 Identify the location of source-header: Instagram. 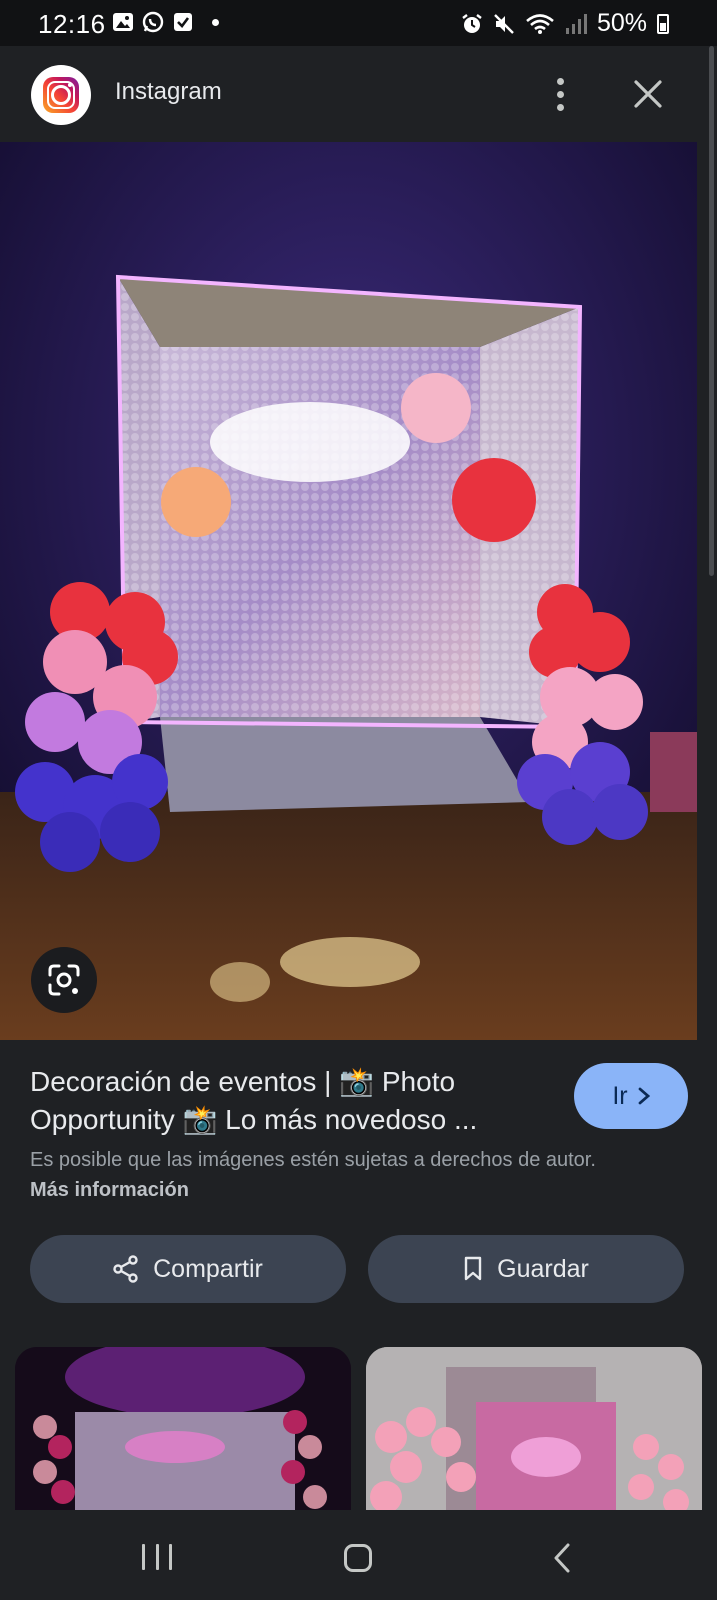
(358, 94).